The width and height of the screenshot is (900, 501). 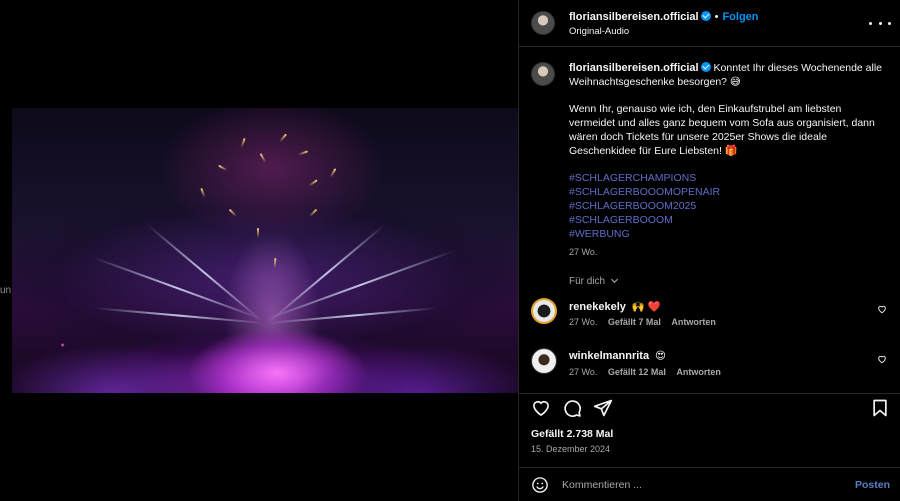 I want to click on hashtag-link: #SCHLAGERBOOOM2025, so click(x=729, y=207).